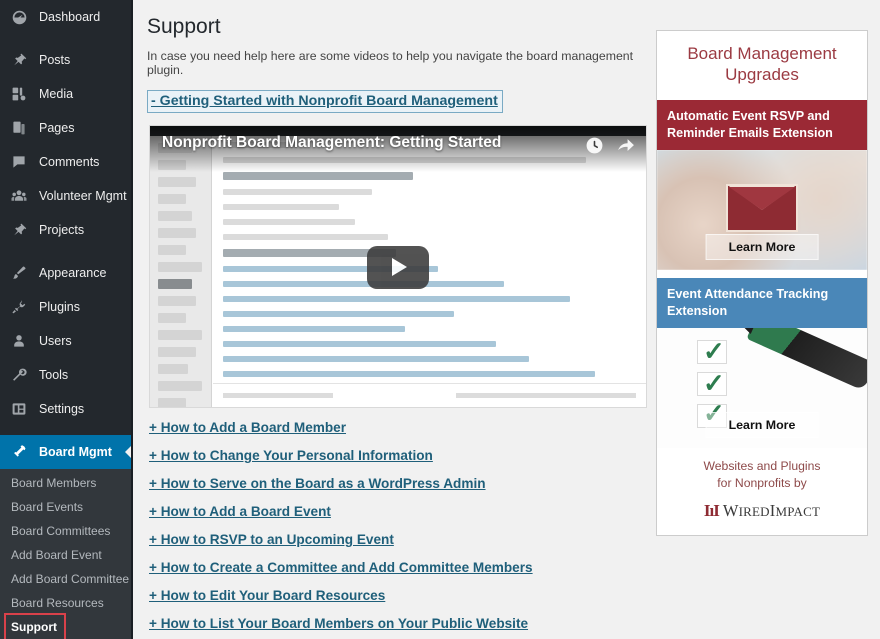  I want to click on wiredimpact-logo: IıI WIREDIMPACT, so click(762, 511).